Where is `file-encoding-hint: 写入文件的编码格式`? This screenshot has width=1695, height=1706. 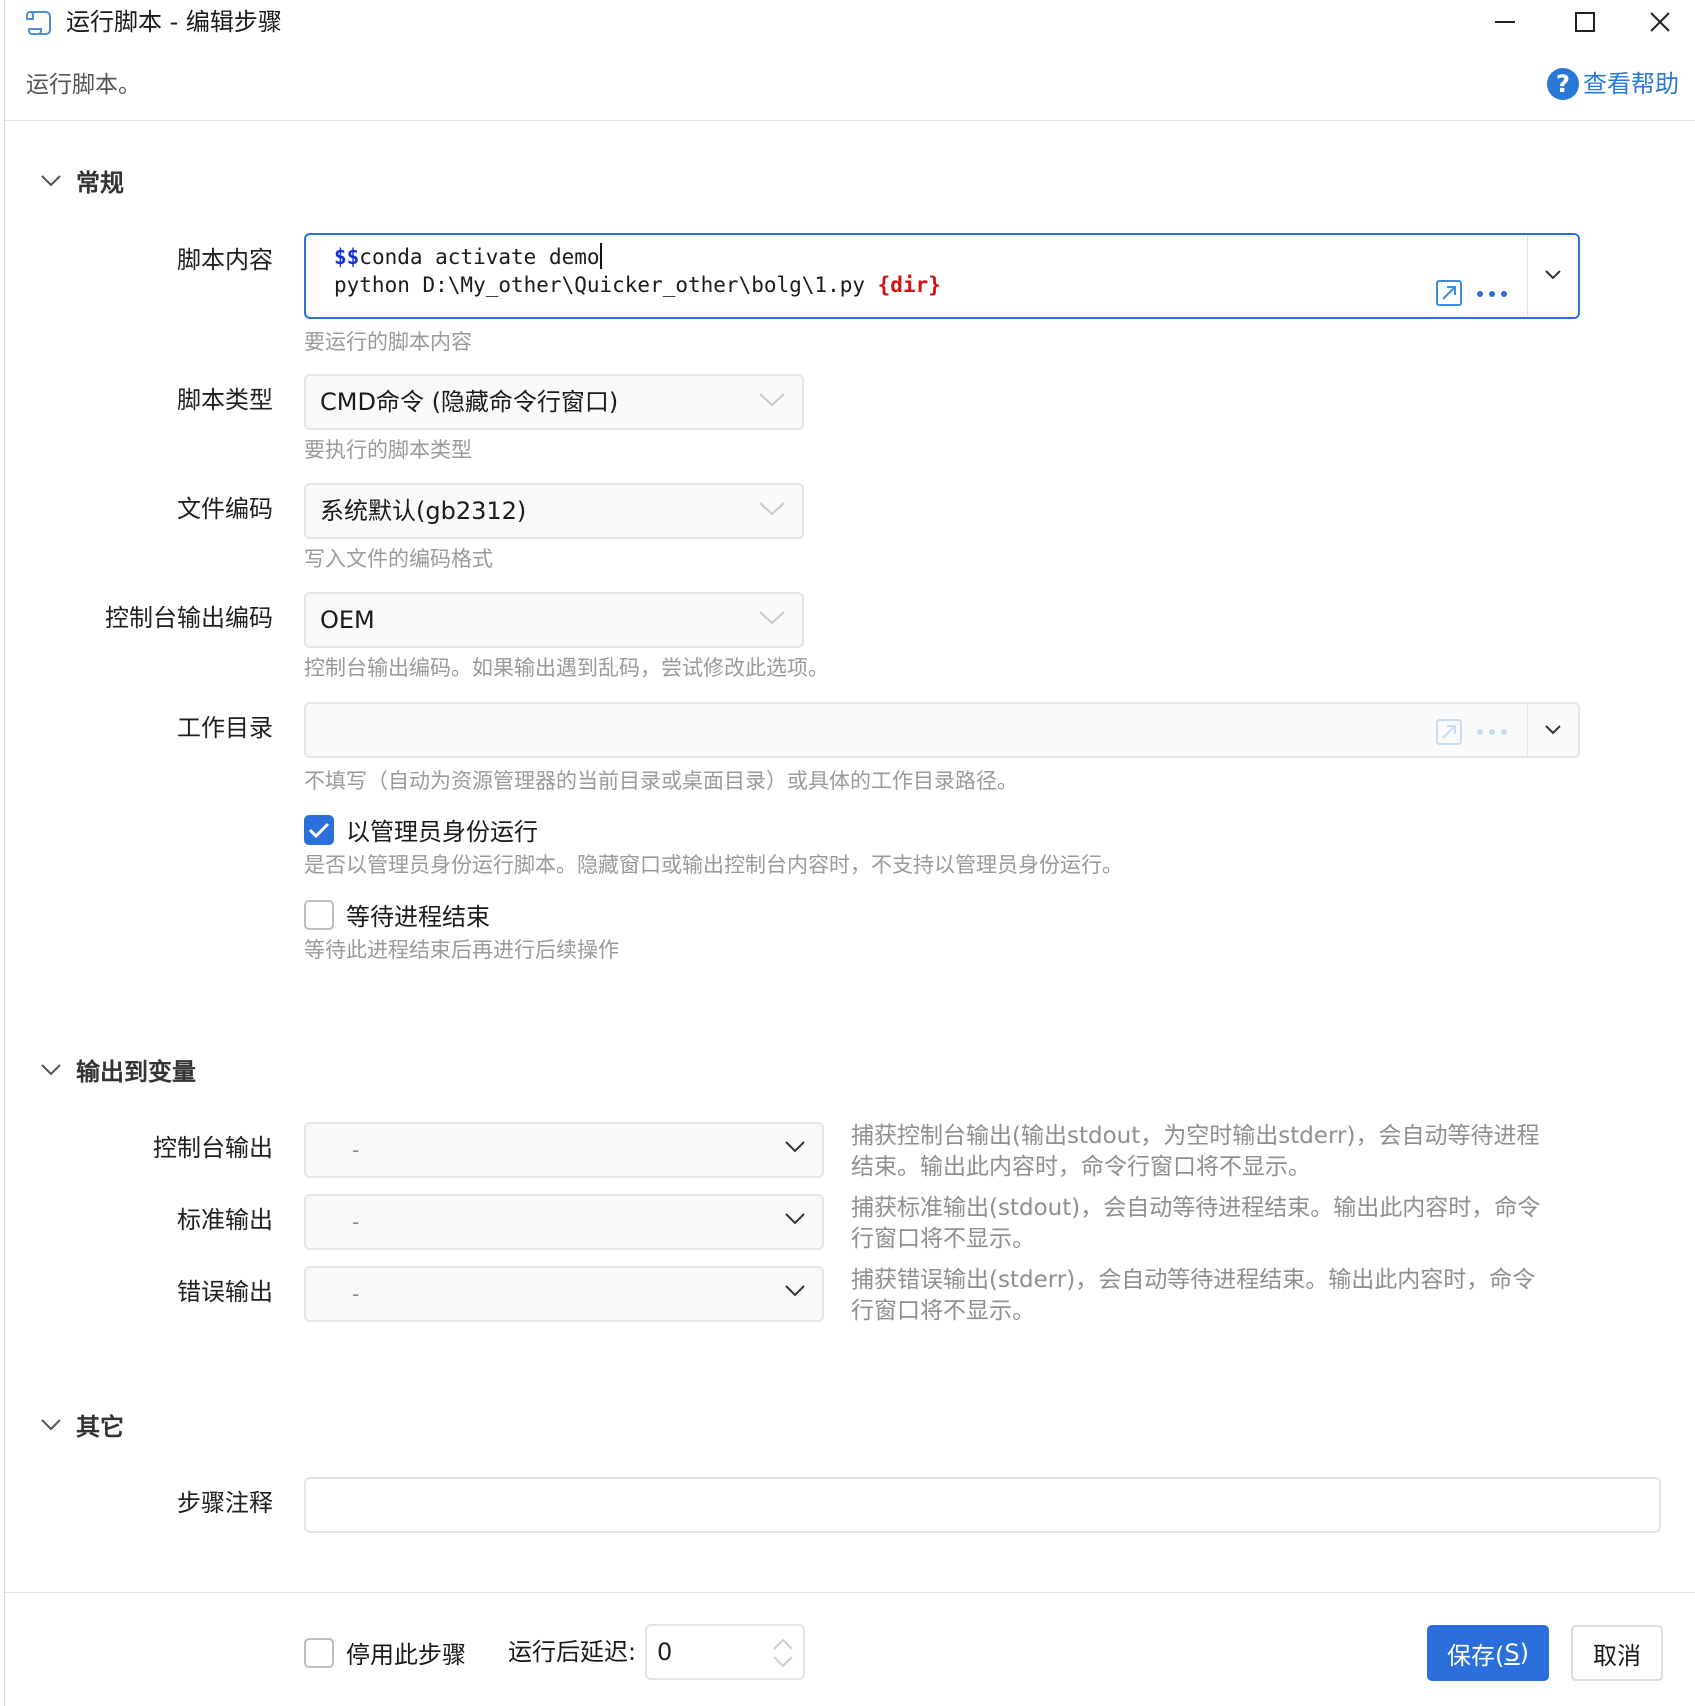
file-encoding-hint: 写入文件的编码格式 is located at coordinates (398, 559).